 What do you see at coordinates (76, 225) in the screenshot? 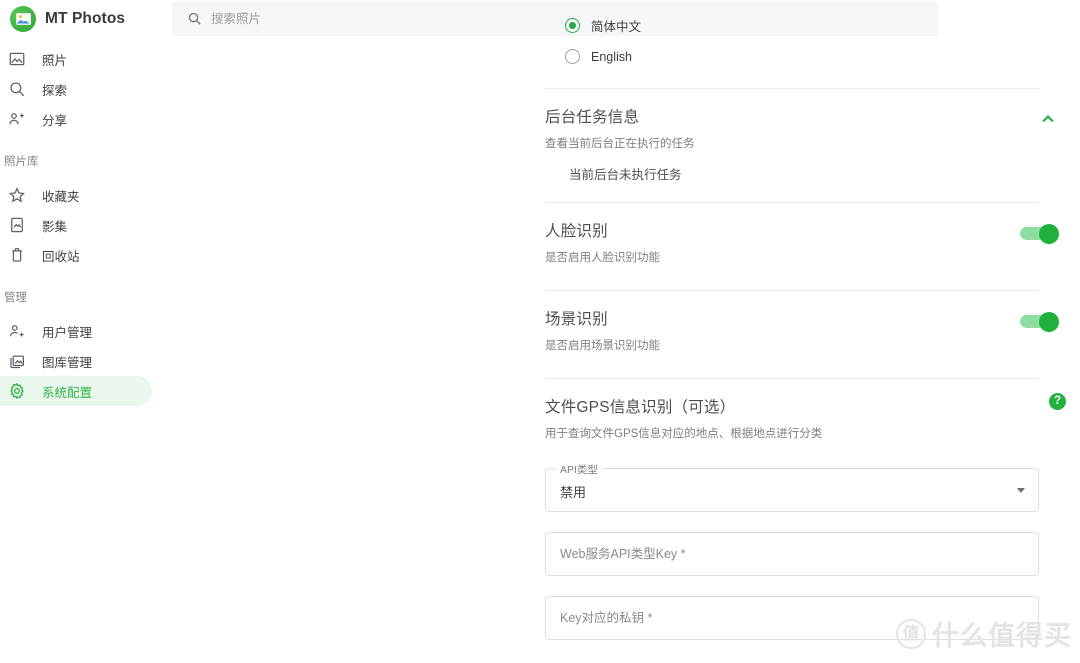
I see `sidebar-item-albums: 影集` at bounding box center [76, 225].